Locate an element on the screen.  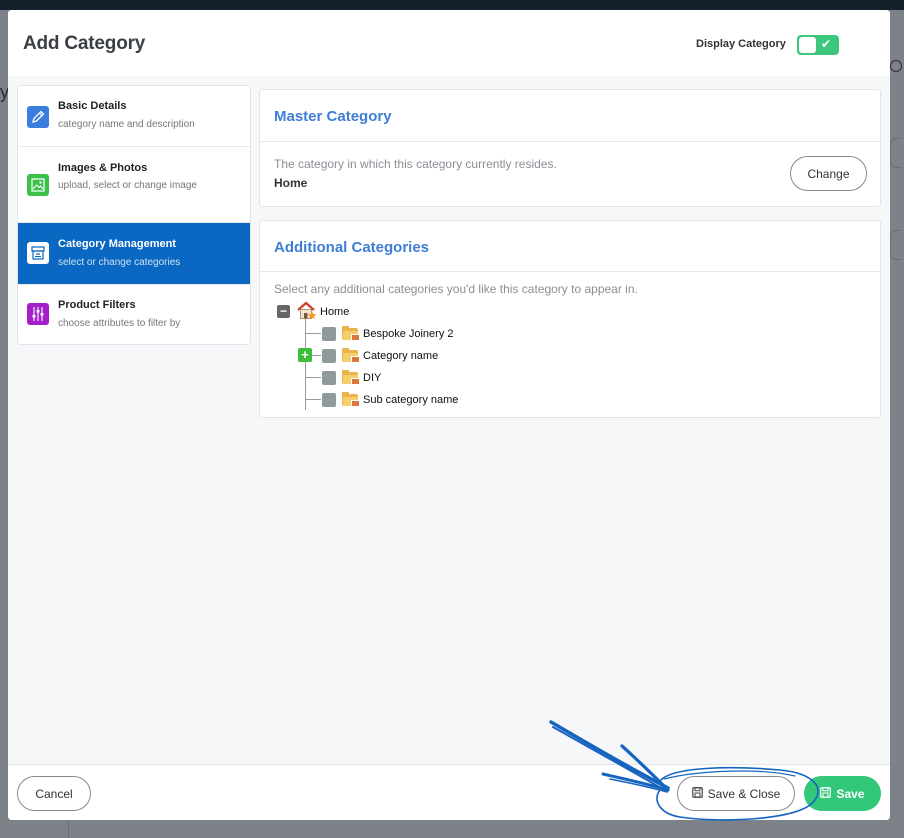
home-icon is located at coordinates (307, 310).